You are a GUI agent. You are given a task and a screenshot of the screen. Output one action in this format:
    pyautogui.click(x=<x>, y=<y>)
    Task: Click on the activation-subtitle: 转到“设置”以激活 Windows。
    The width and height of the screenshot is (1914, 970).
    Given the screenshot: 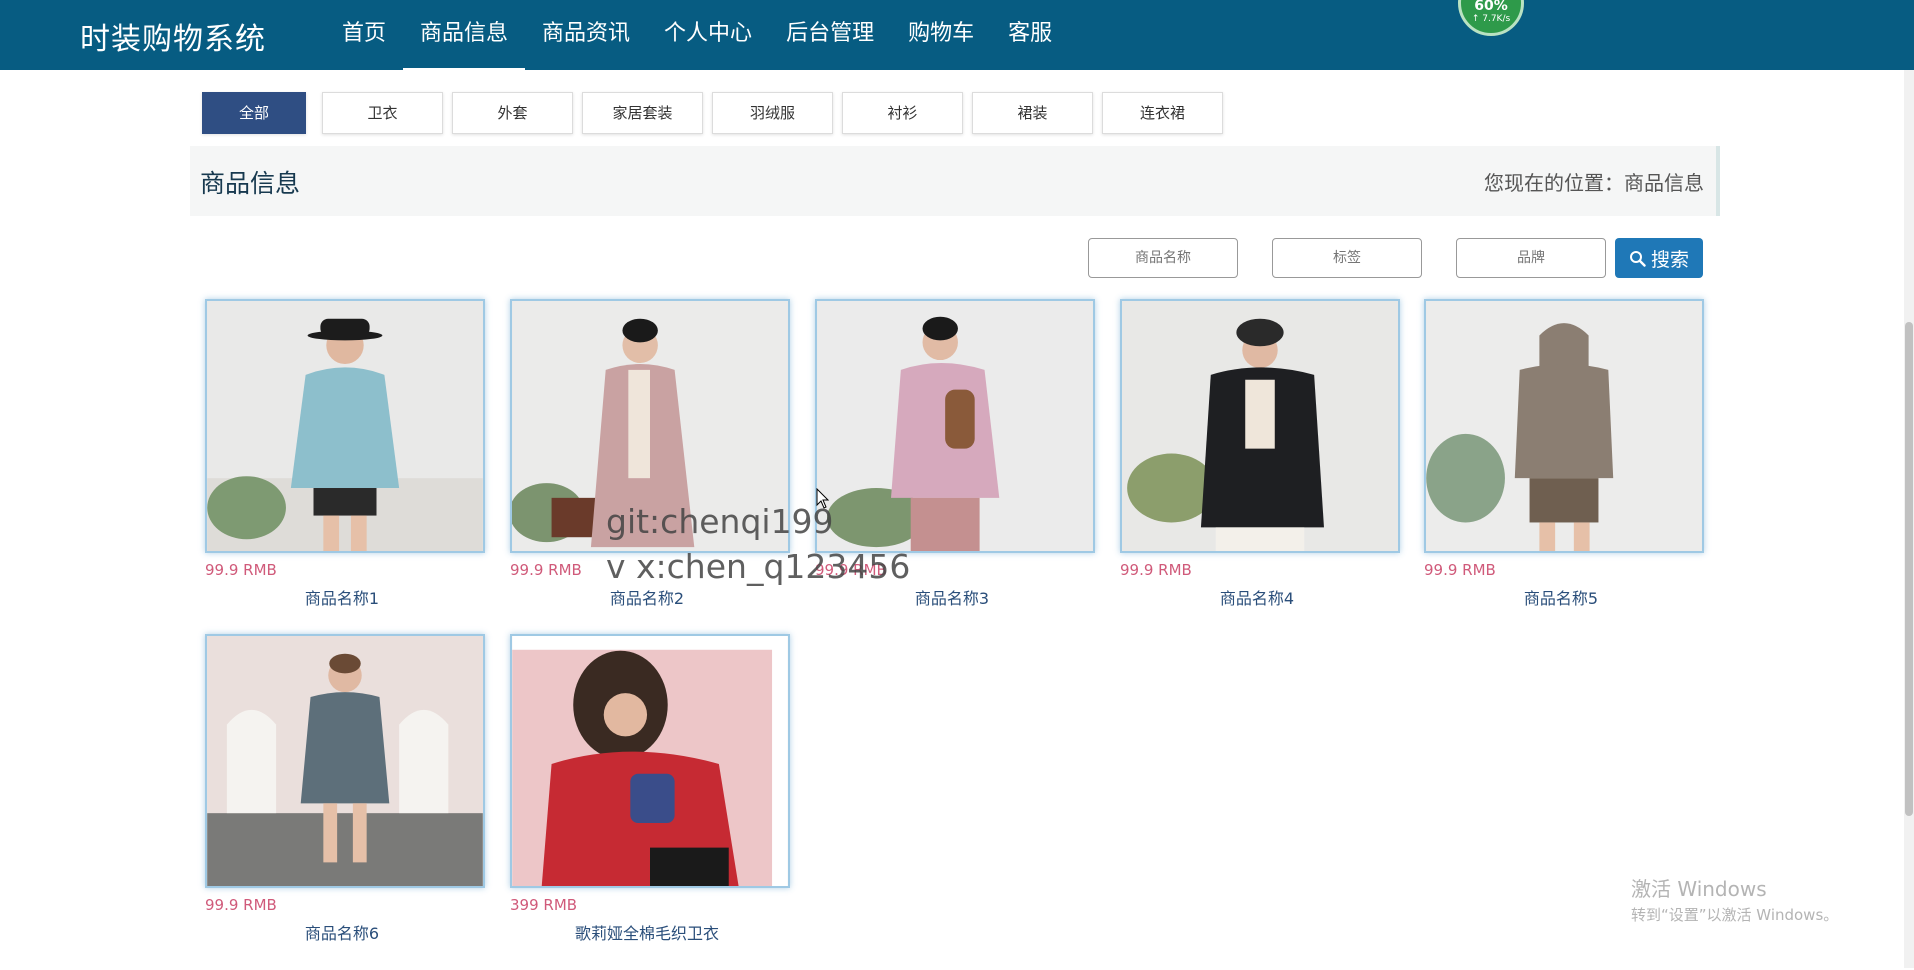 What is the action you would take?
    pyautogui.click(x=1735, y=915)
    